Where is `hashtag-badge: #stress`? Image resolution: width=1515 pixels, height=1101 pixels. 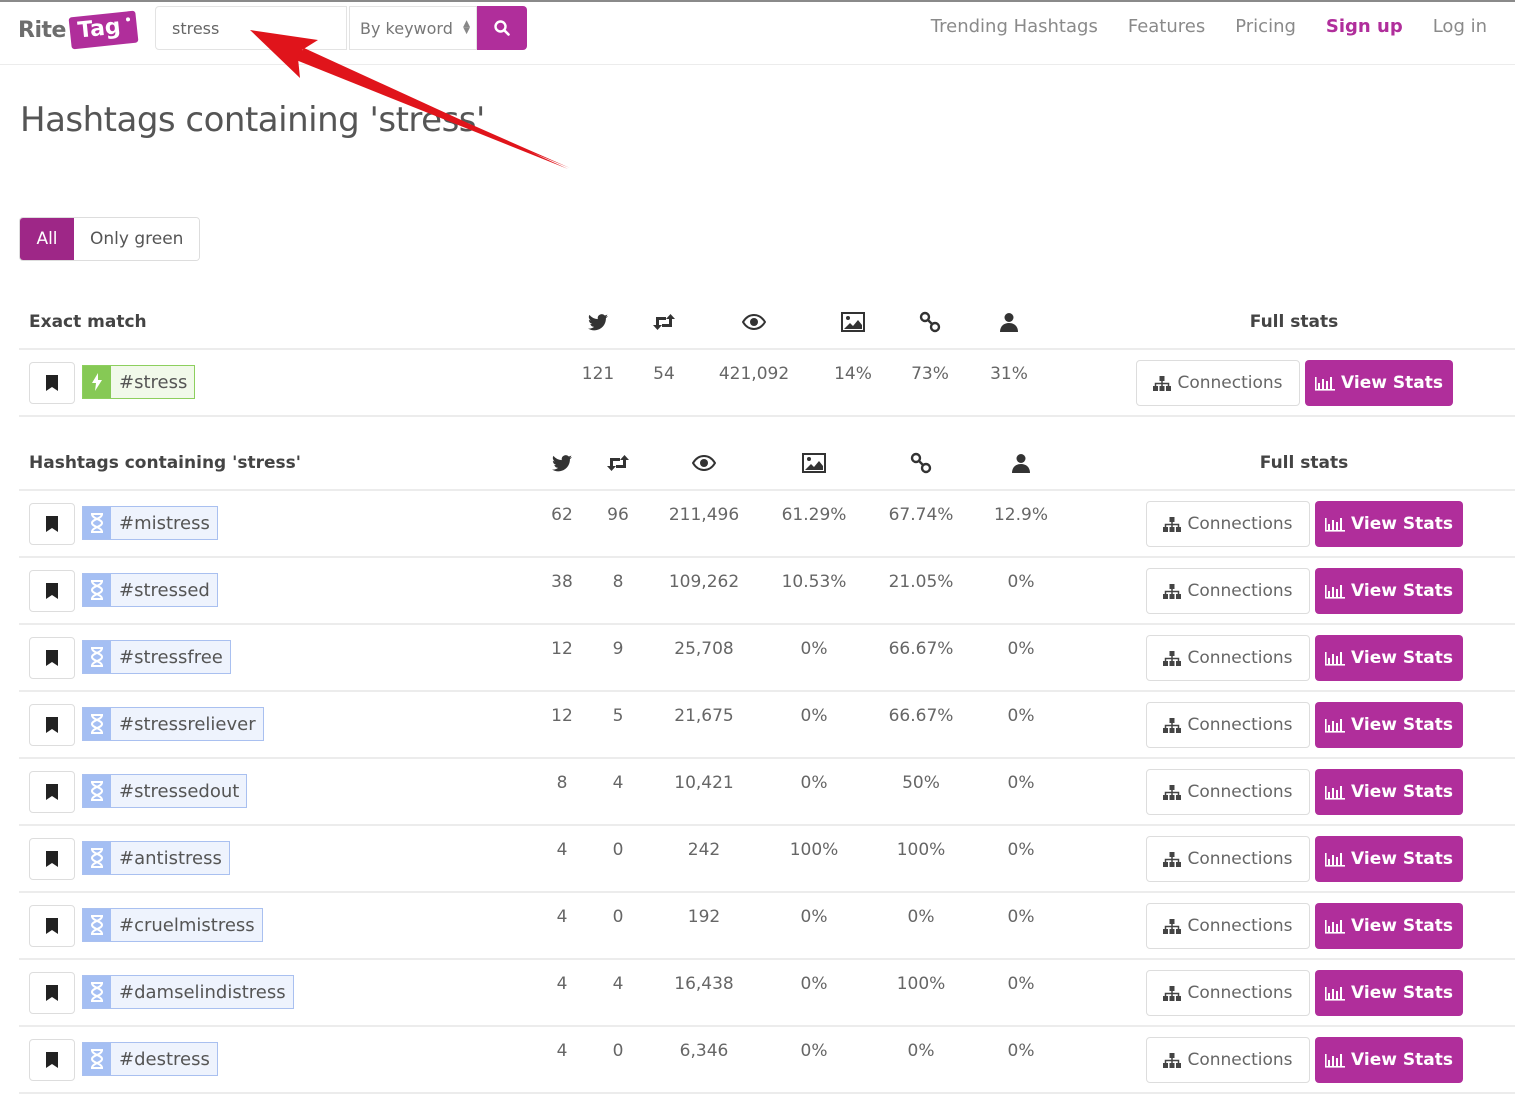
hashtag-badge: #stress is located at coordinates (139, 382).